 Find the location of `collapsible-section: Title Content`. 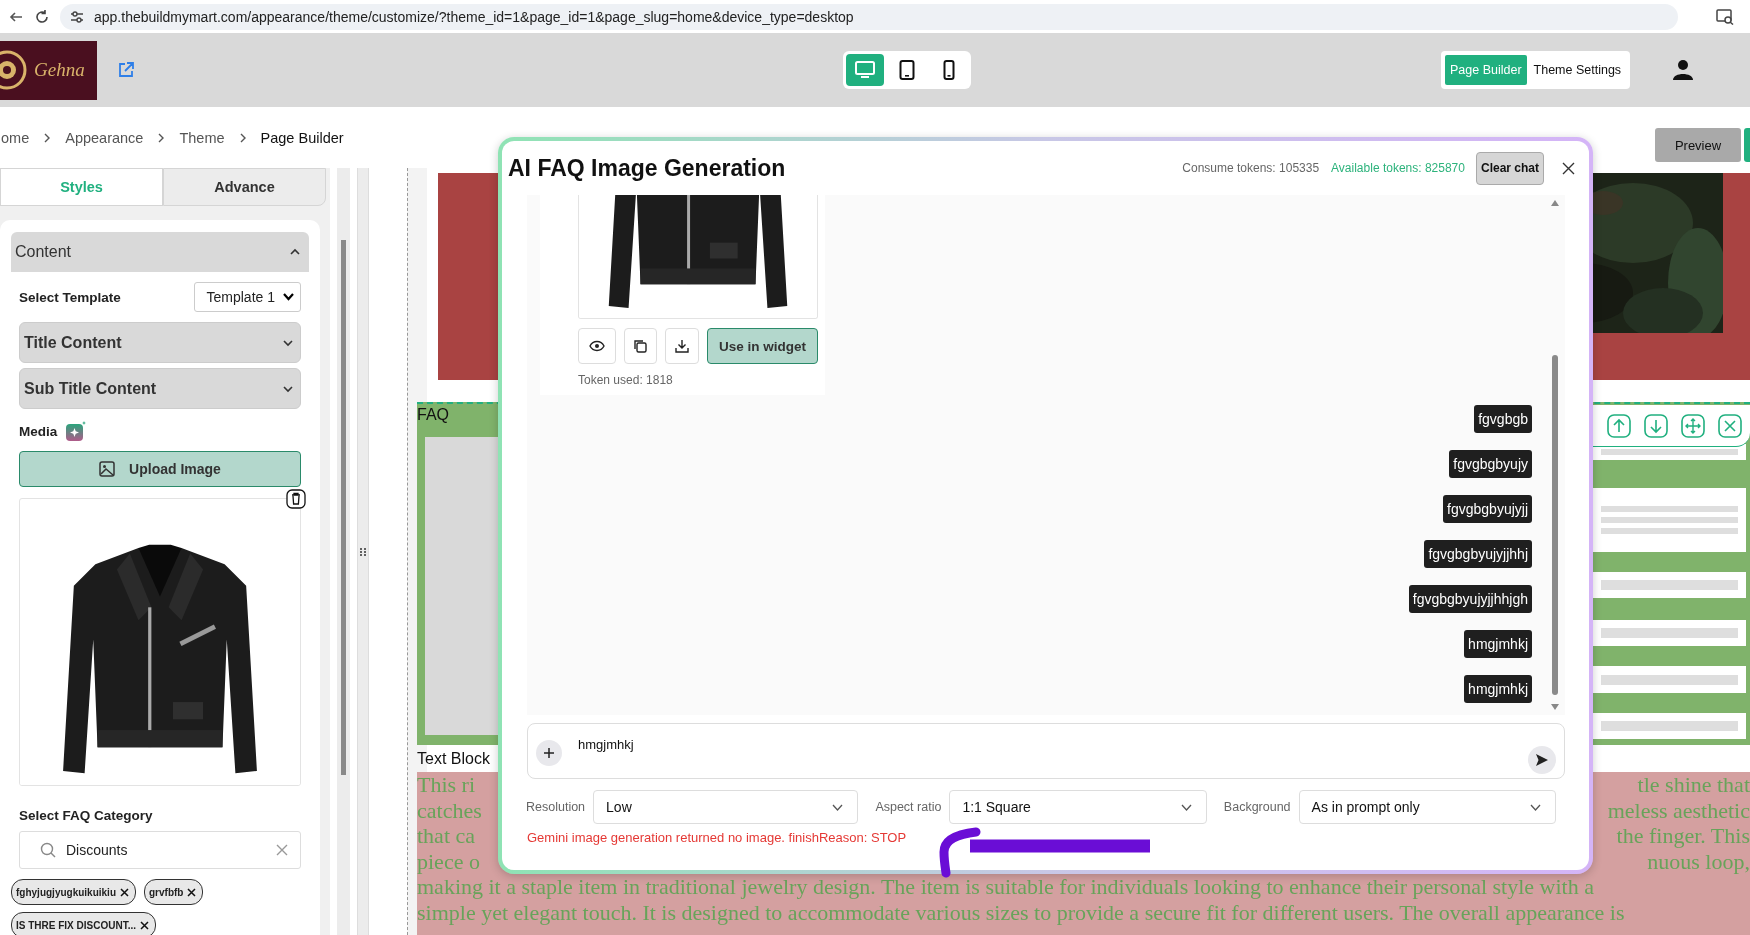

collapsible-section: Title Content is located at coordinates (160, 342).